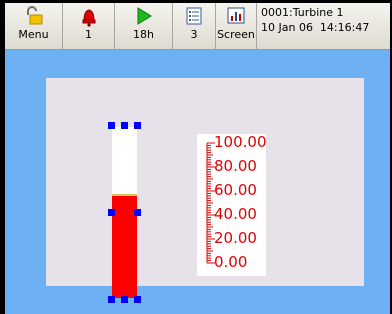 Image resolution: width=392 pixels, height=314 pixels. What do you see at coordinates (124, 195) in the screenshot?
I see `level-marker` at bounding box center [124, 195].